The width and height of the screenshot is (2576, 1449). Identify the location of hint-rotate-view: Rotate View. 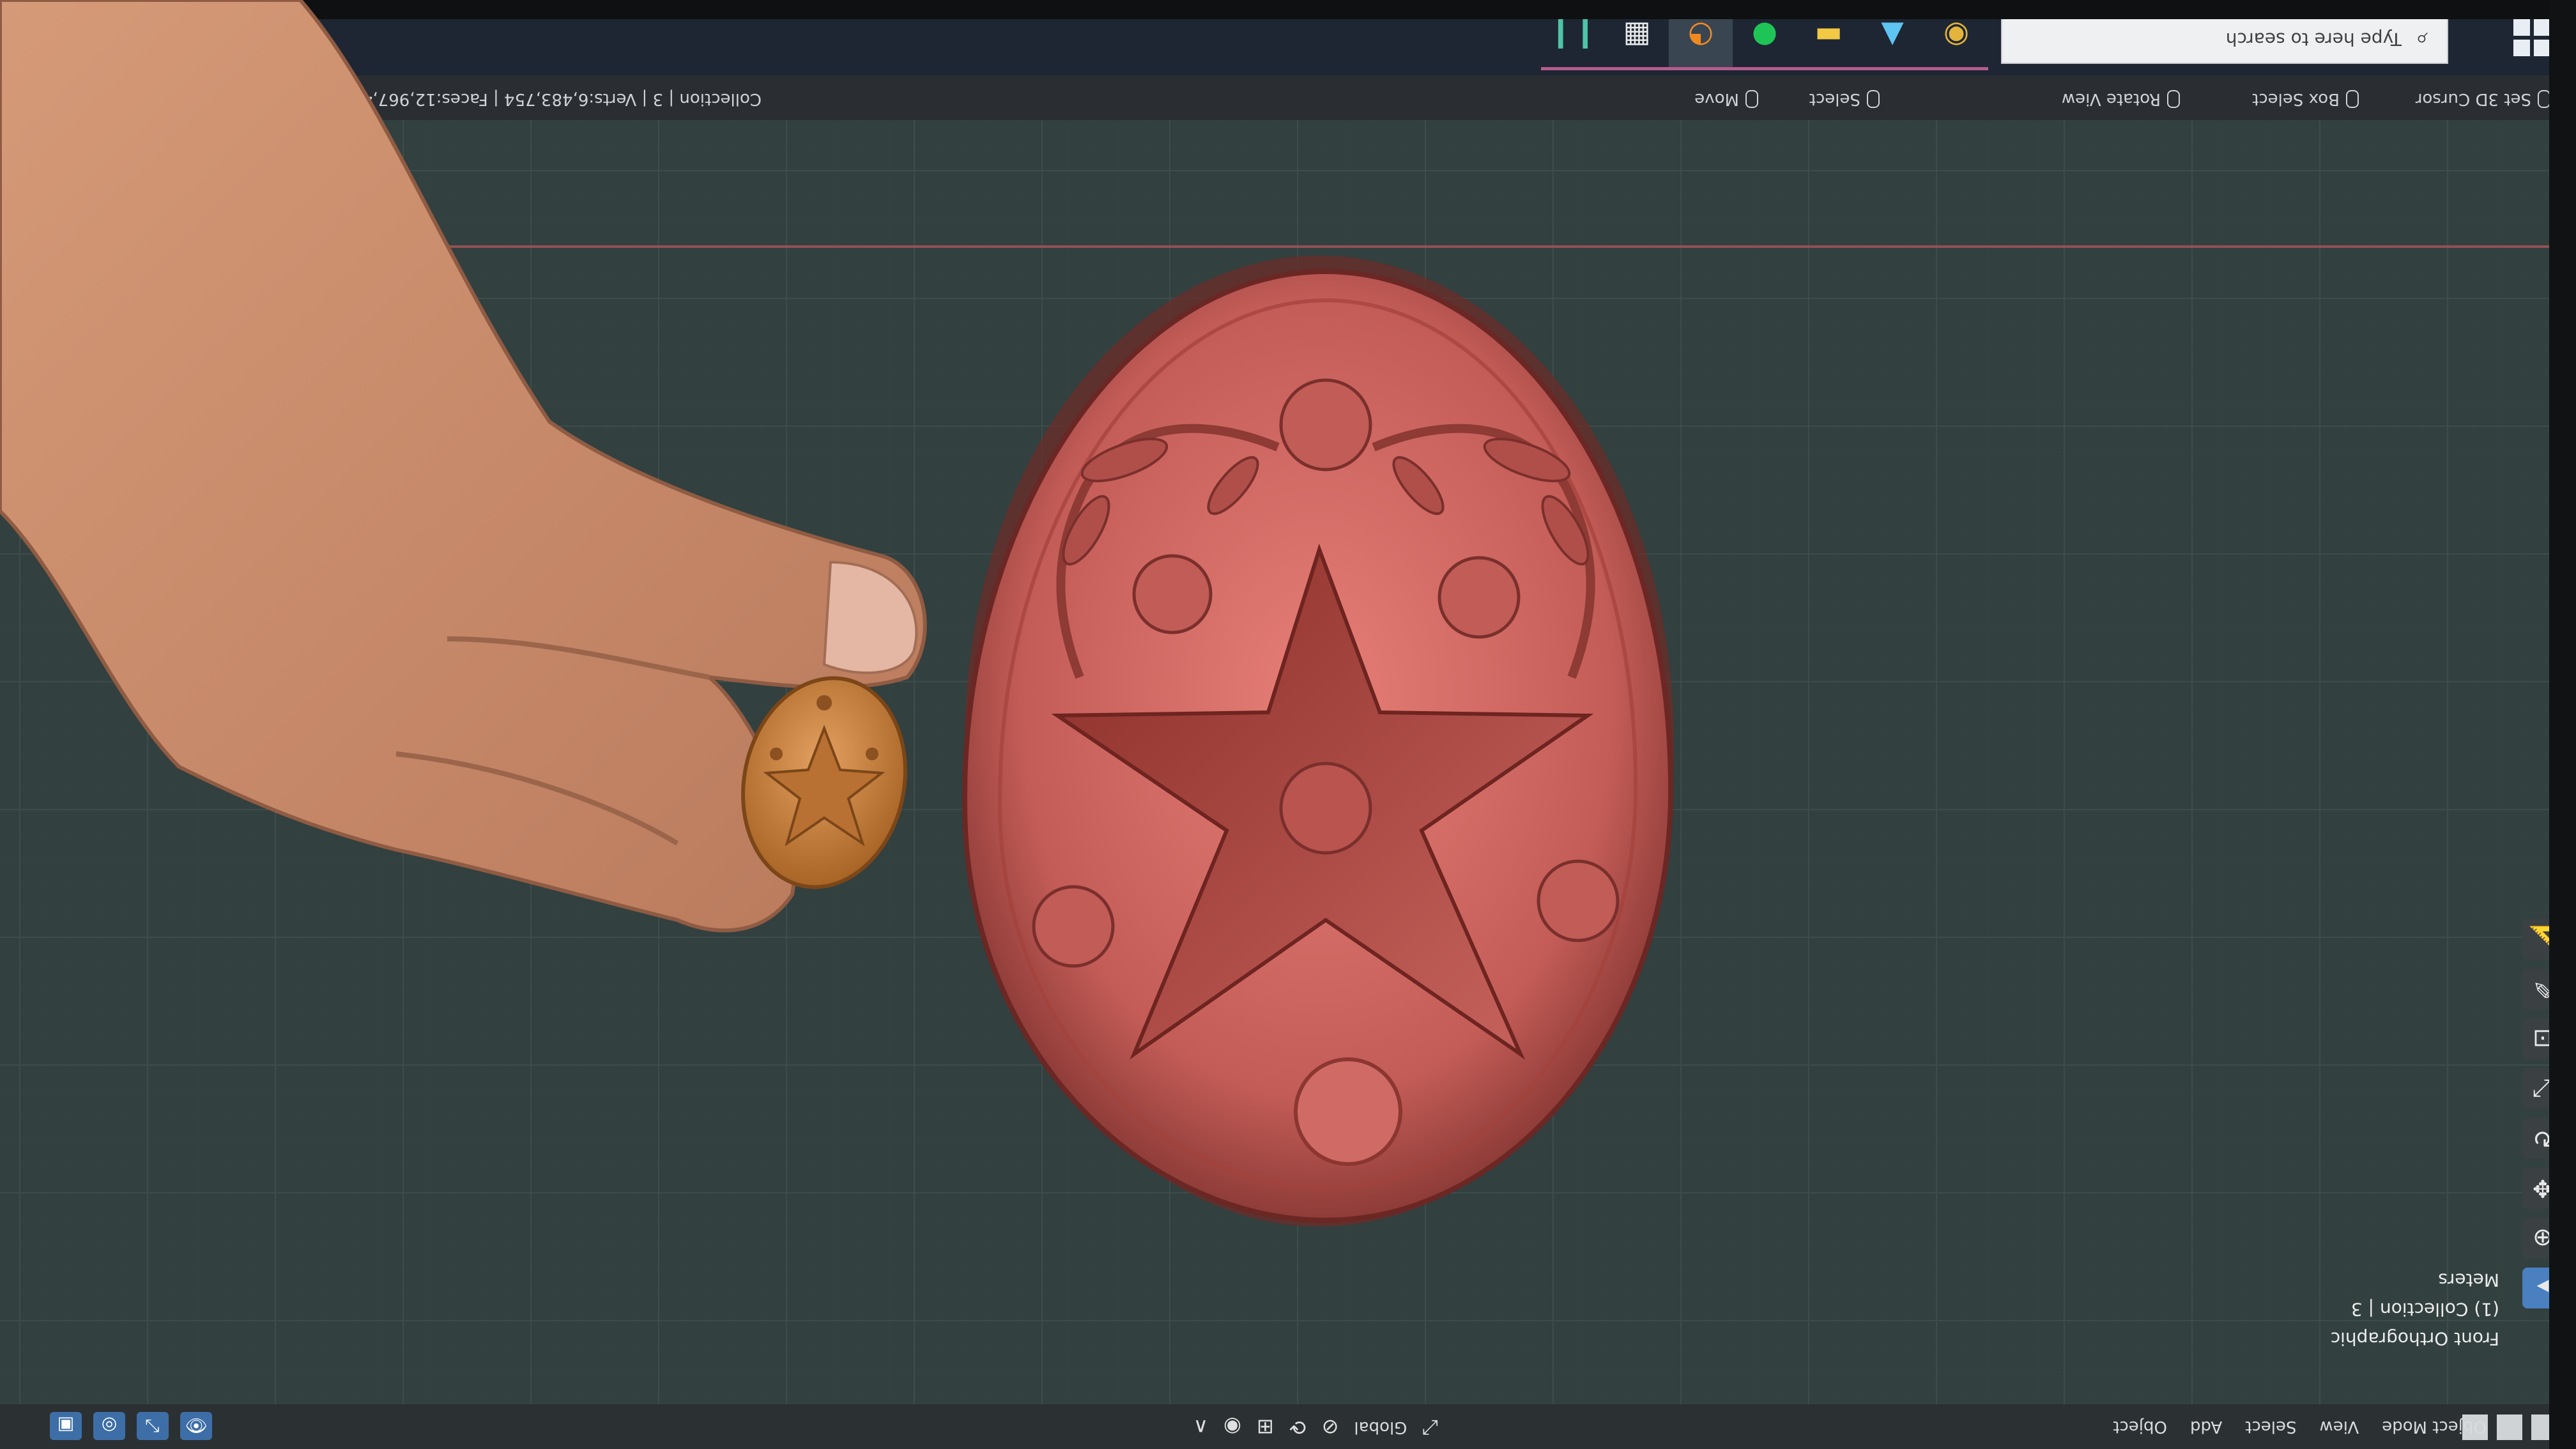
(2121, 99).